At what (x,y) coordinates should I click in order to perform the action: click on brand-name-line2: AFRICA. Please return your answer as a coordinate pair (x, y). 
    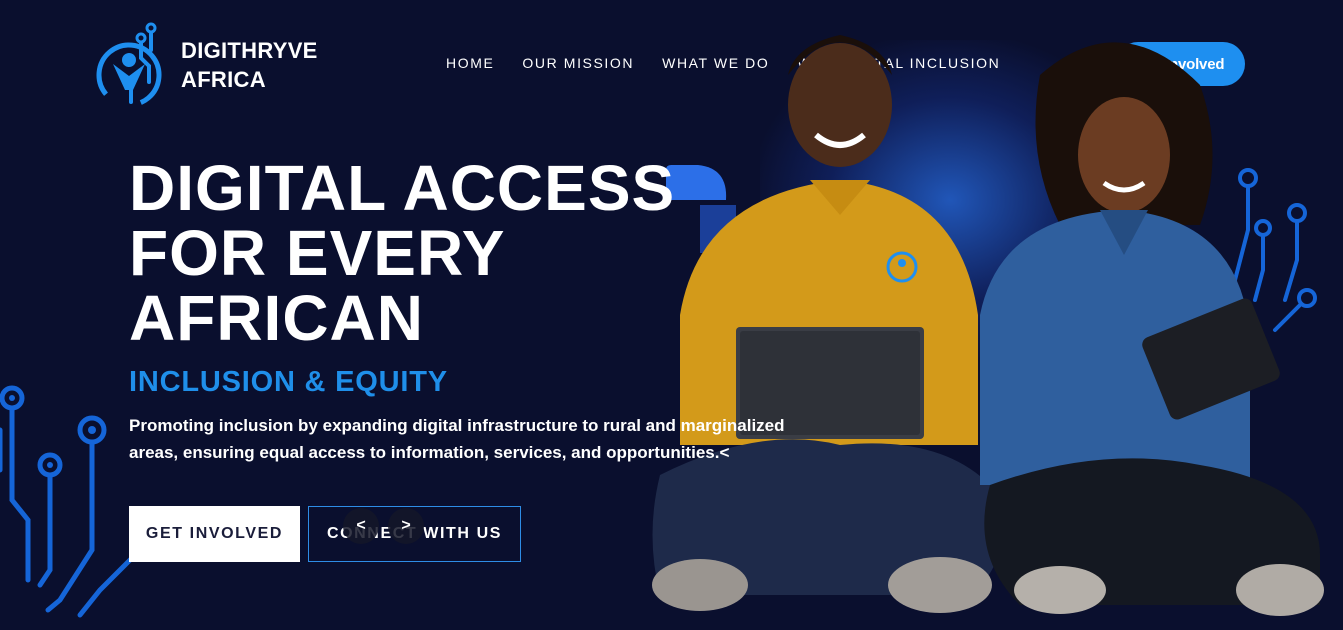
    Looking at the image, I should click on (223, 79).